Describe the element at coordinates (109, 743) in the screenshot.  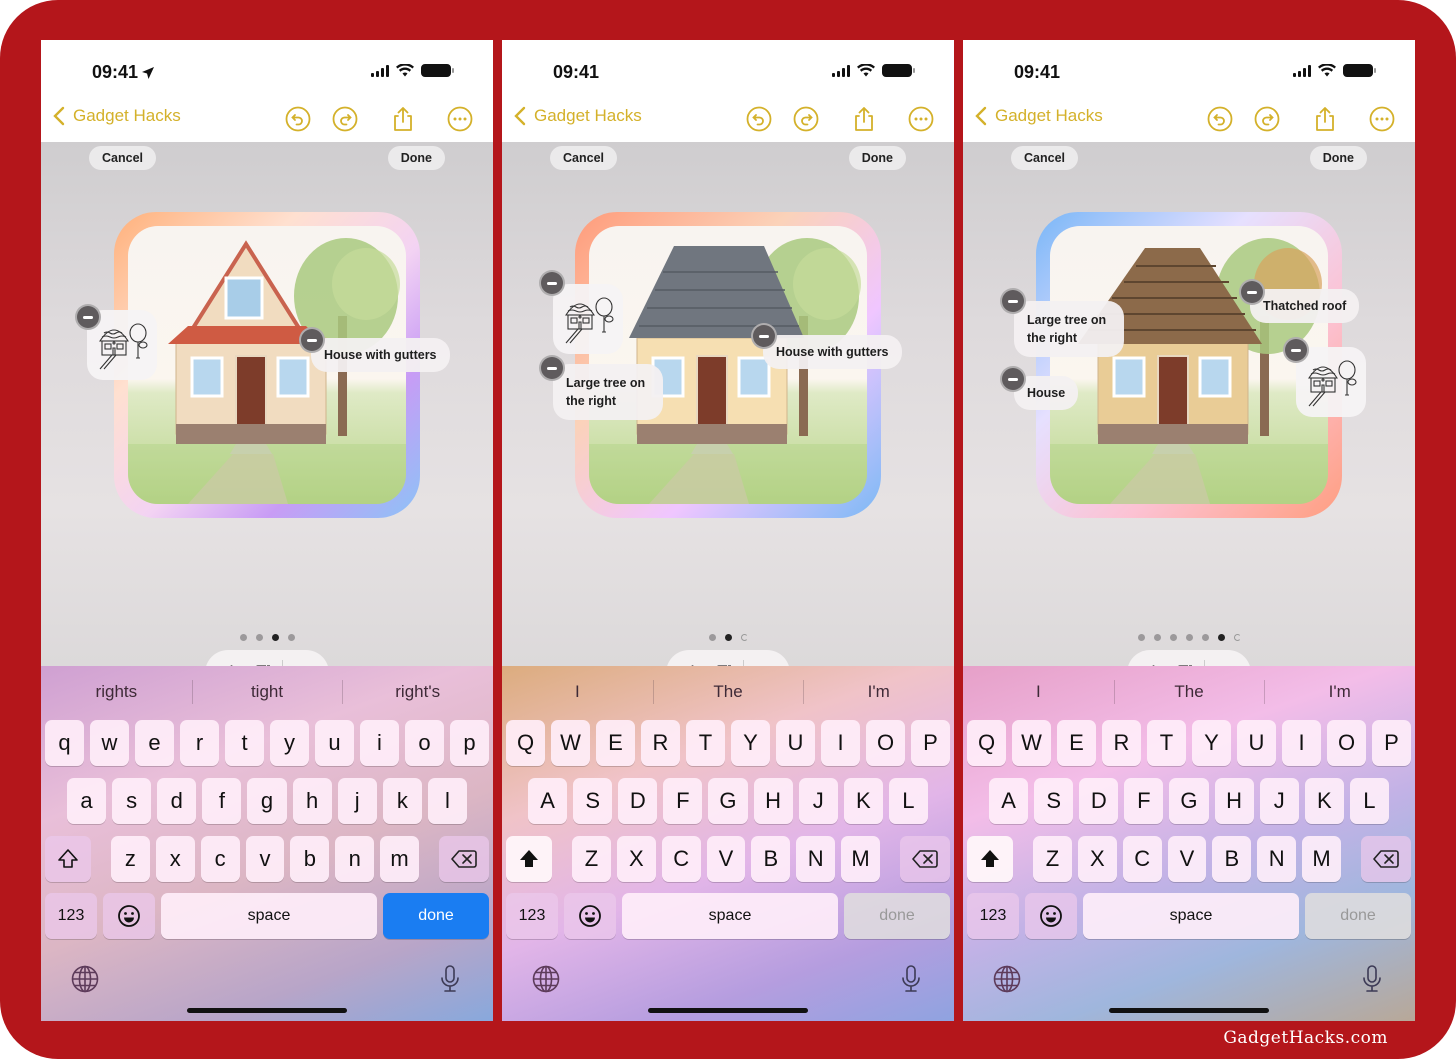
I see `key-w: w` at that location.